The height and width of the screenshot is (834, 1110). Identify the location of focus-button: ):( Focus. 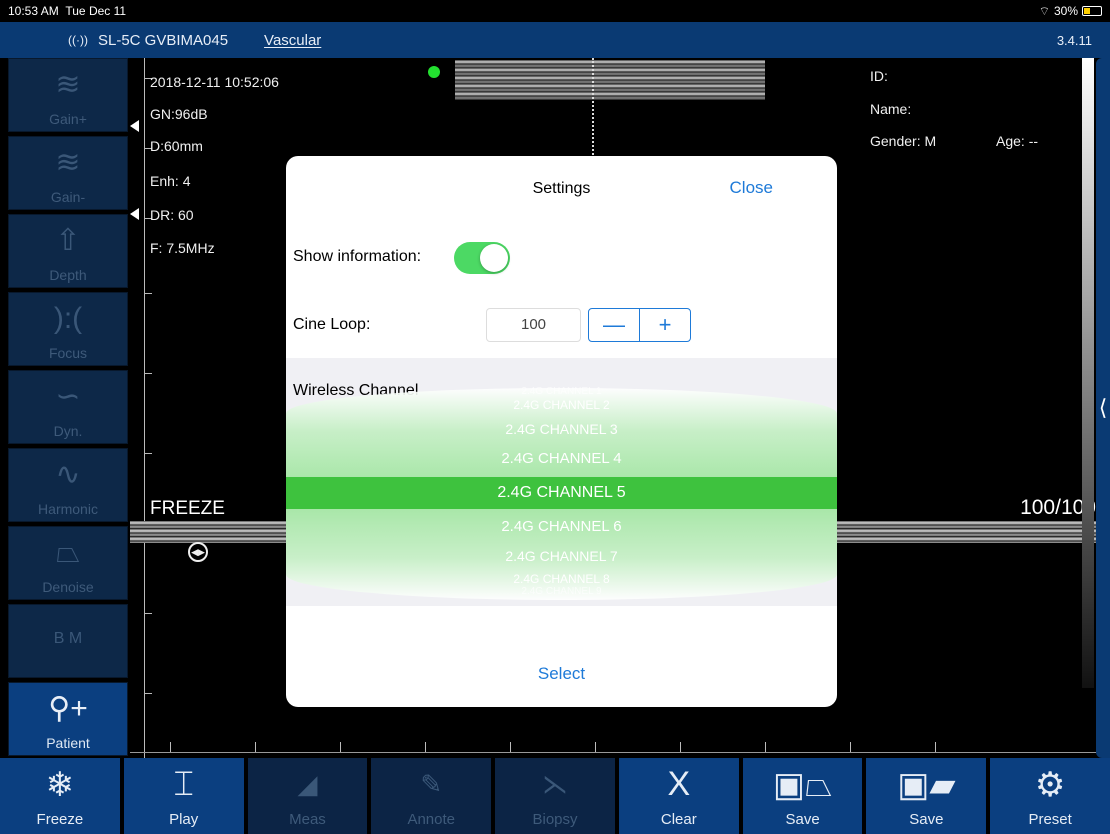
(68, 329).